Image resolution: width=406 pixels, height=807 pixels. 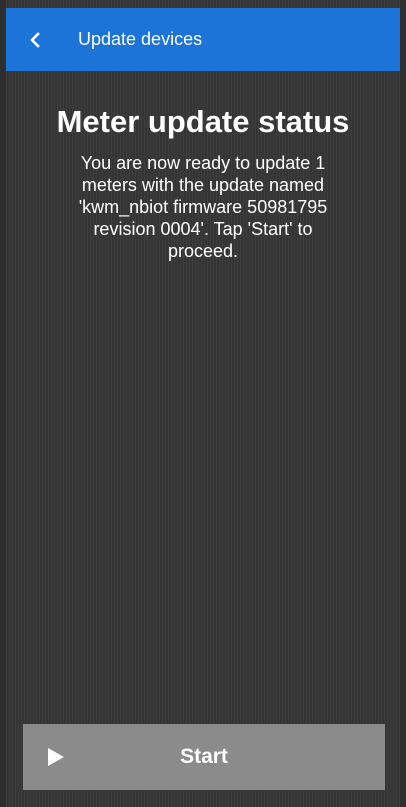 I want to click on page-title: Meter update status, so click(x=203, y=121).